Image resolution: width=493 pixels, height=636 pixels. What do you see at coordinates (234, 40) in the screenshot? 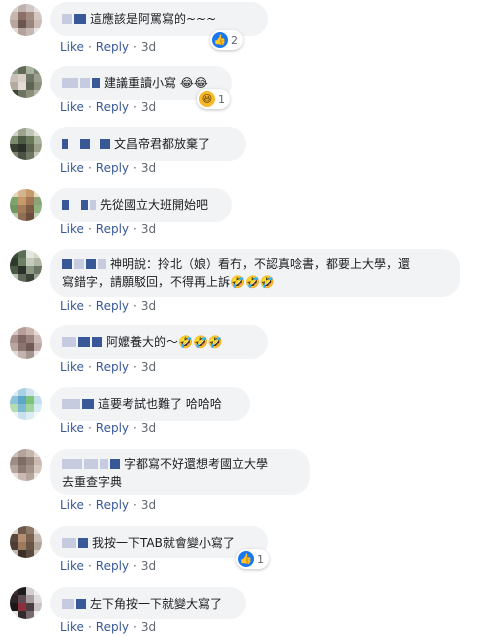
I see `reaction-count: 2` at bounding box center [234, 40].